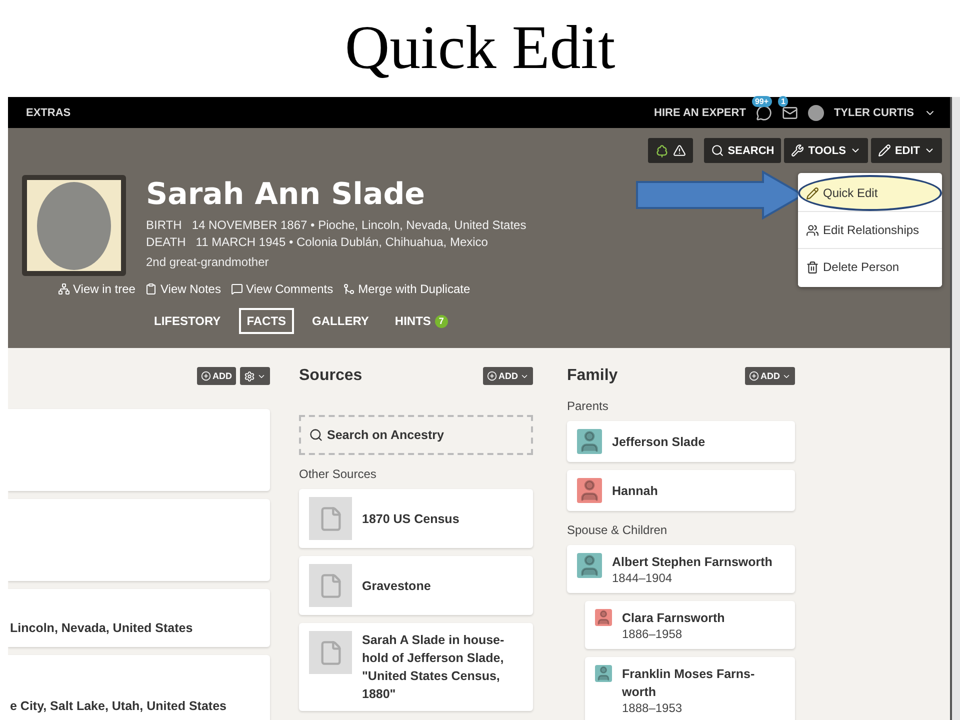 This screenshot has height=720, width=960. Describe the element at coordinates (653, 708) in the screenshot. I see `life-years: 1888–1953` at that location.